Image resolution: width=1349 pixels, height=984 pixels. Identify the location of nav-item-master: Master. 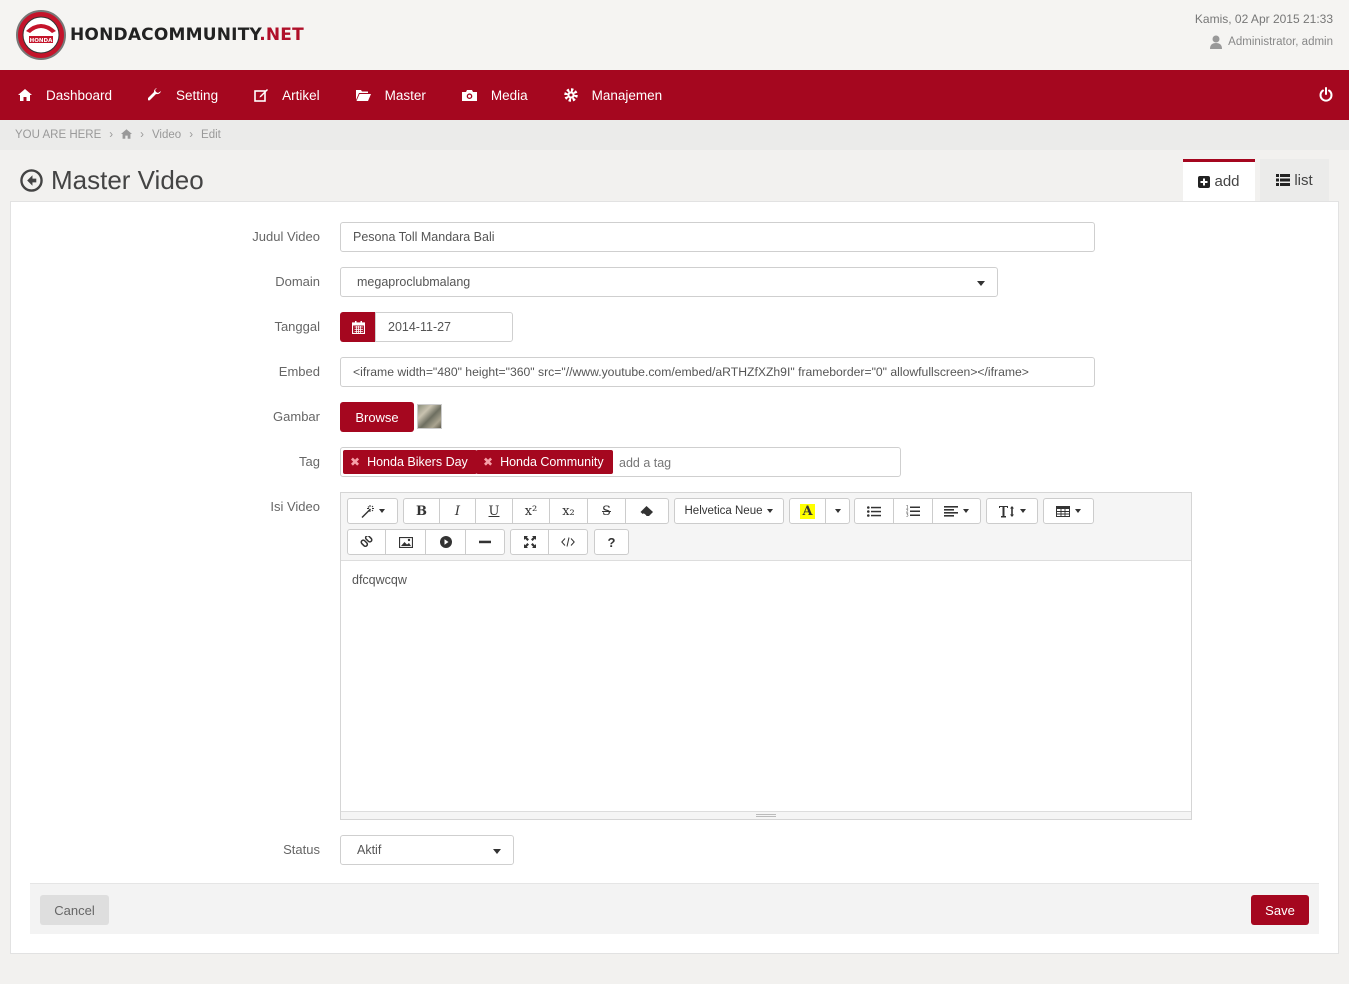
(391, 95).